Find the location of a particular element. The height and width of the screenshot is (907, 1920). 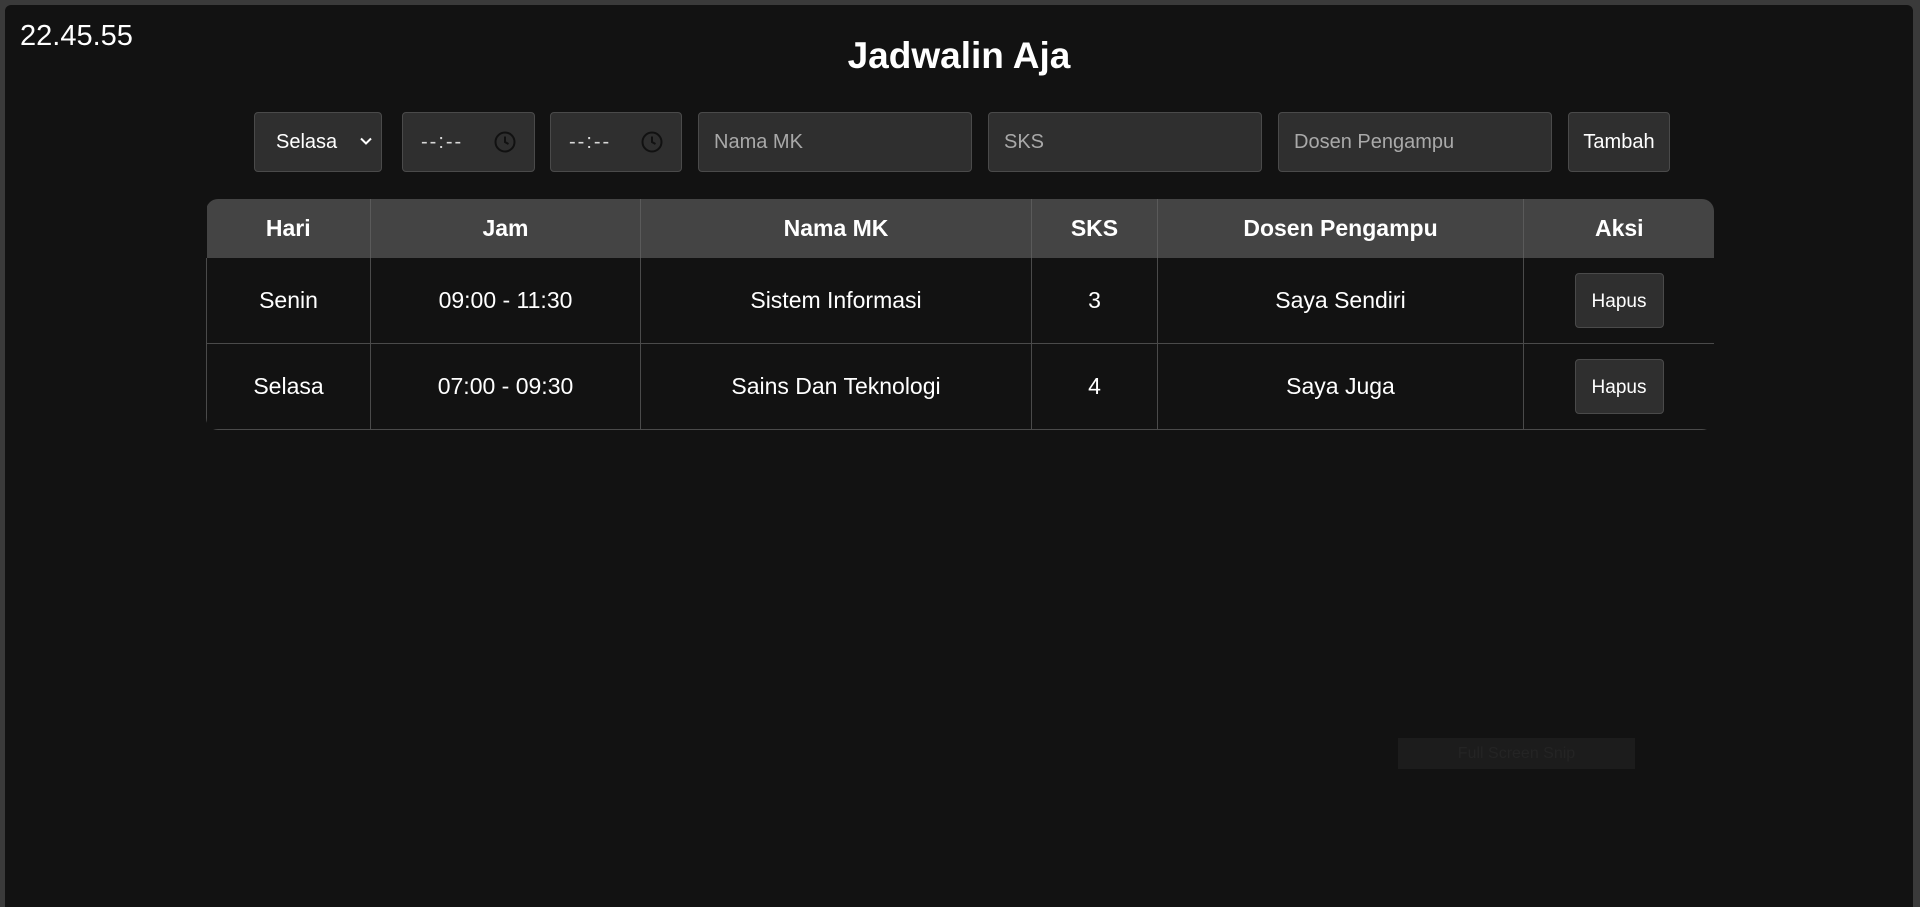

table-header-row: Hari Jam Nama MK SKS Dosen Pengampu Aksi is located at coordinates (960, 228).